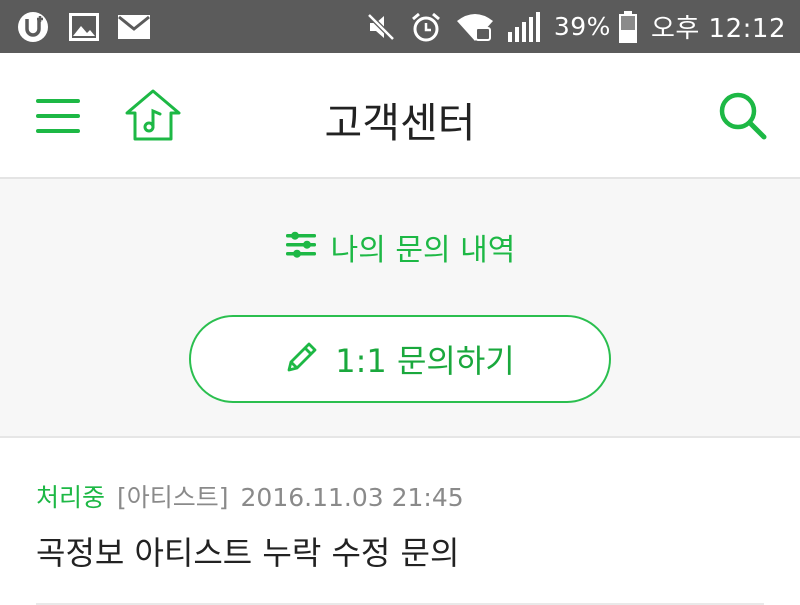  Describe the element at coordinates (33, 27) in the screenshot. I see `uplus-icon` at that location.